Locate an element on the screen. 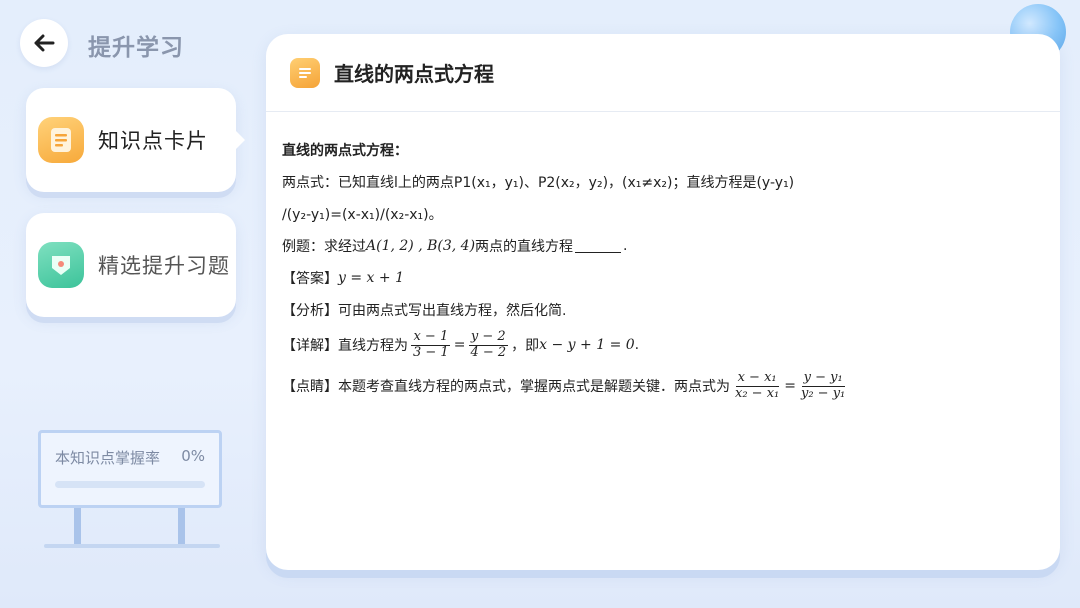 The image size is (1080, 608). detail-label: 【详解】直线方程为 is located at coordinates (345, 346).